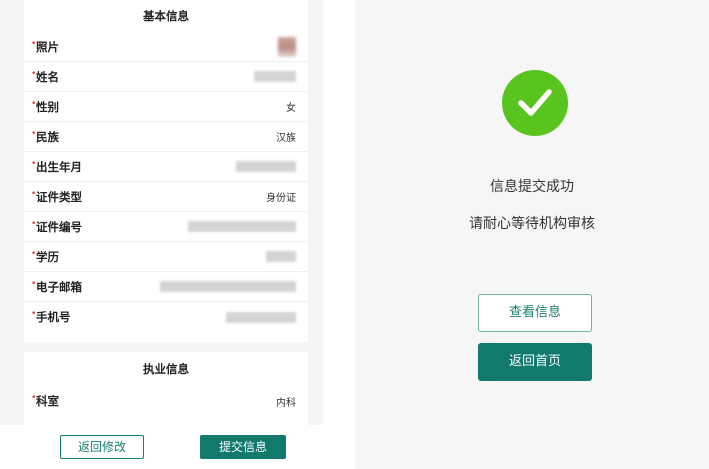 The height and width of the screenshot is (469, 709). What do you see at coordinates (166, 107) in the screenshot?
I see `row-gender: • 性别 女` at bounding box center [166, 107].